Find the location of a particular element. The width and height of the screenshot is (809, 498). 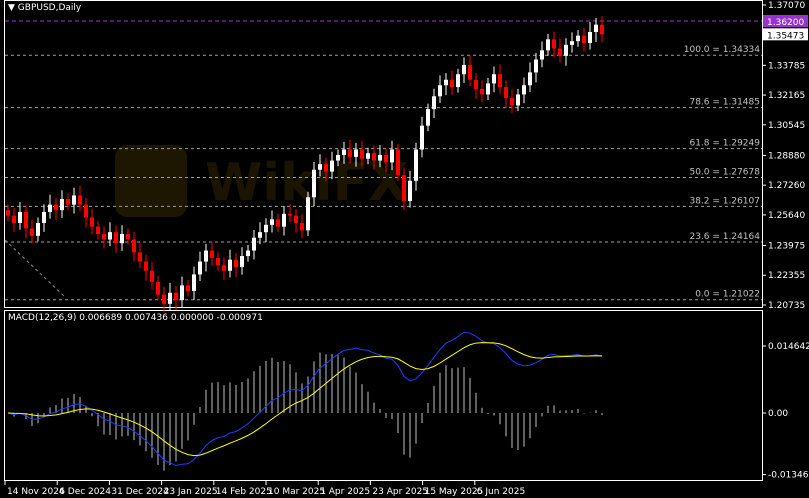

macd-y-tick-label: -0.013461 is located at coordinates (788, 476).